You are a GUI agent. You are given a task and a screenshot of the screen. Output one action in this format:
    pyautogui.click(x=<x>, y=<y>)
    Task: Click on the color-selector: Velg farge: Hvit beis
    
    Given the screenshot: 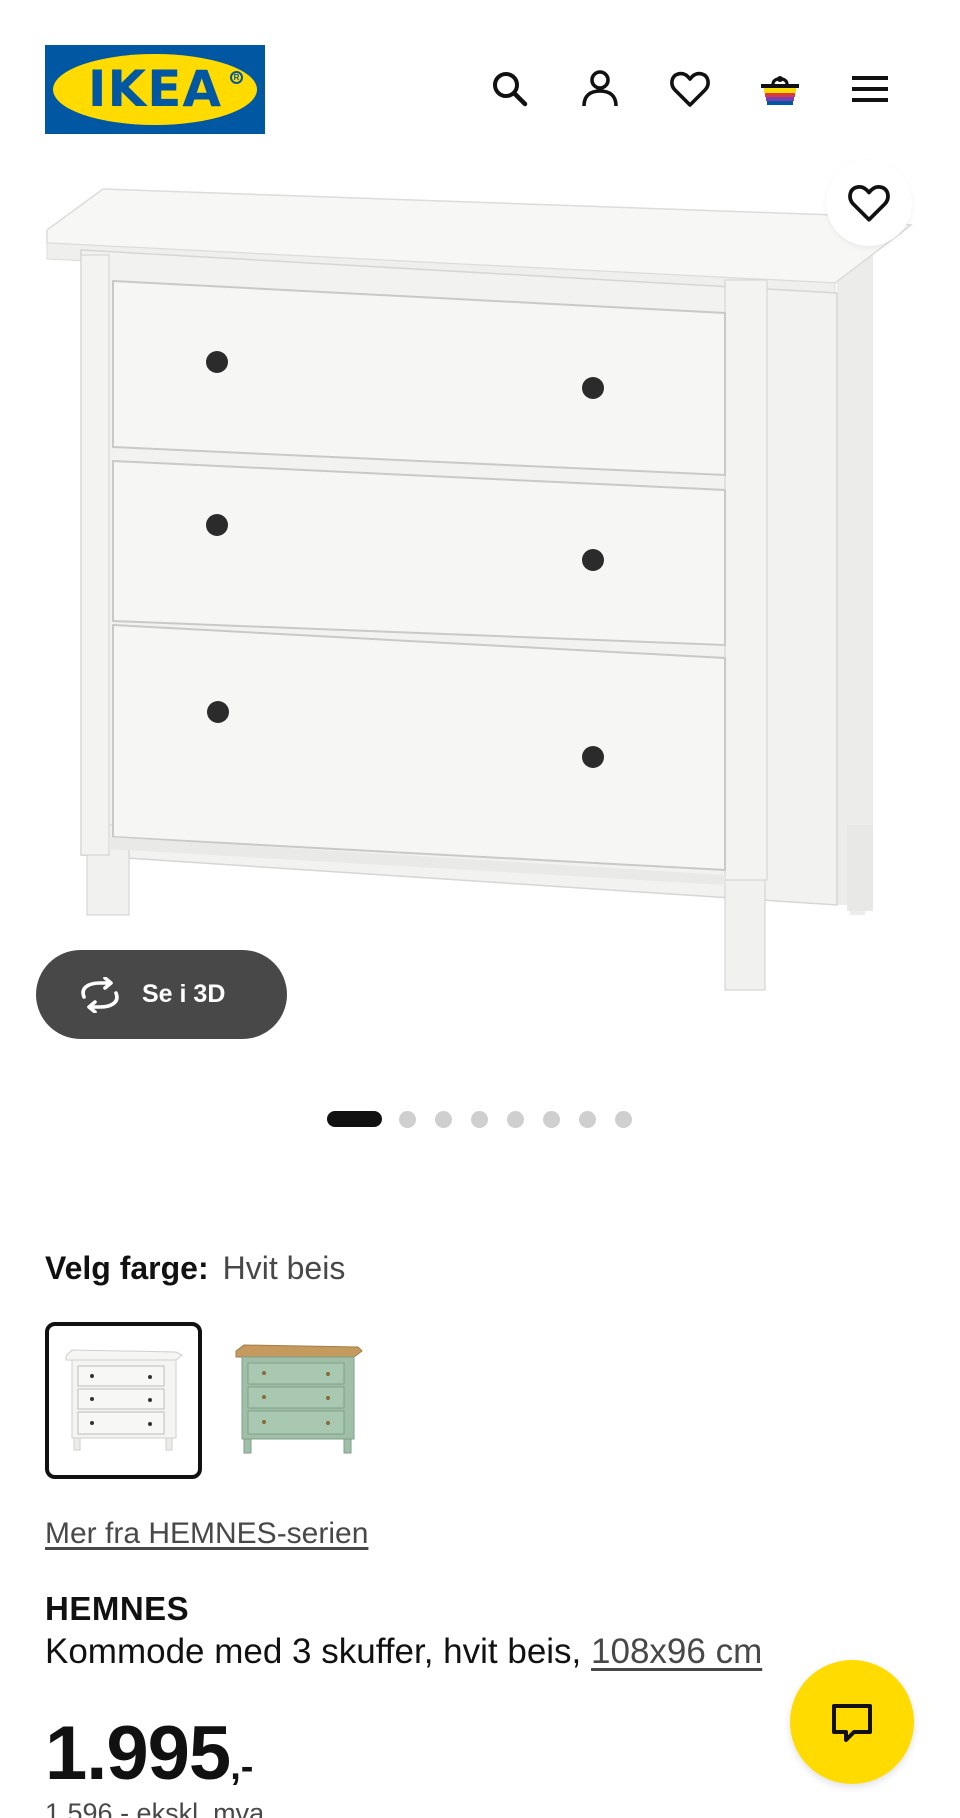 What is the action you would take?
    pyautogui.click(x=195, y=1268)
    